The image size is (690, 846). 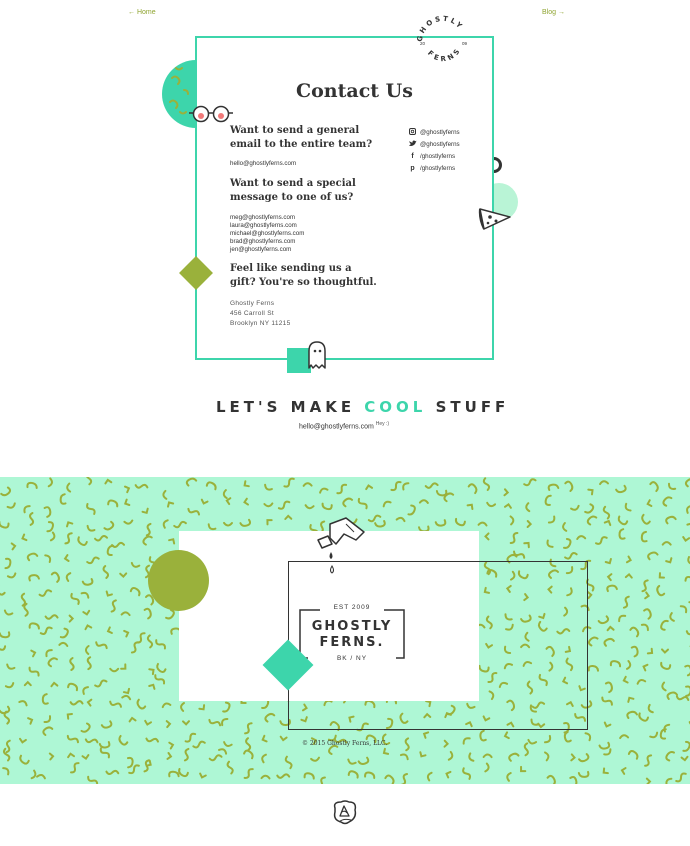 I want to click on logo-location: BK / NY, so click(x=352, y=658).